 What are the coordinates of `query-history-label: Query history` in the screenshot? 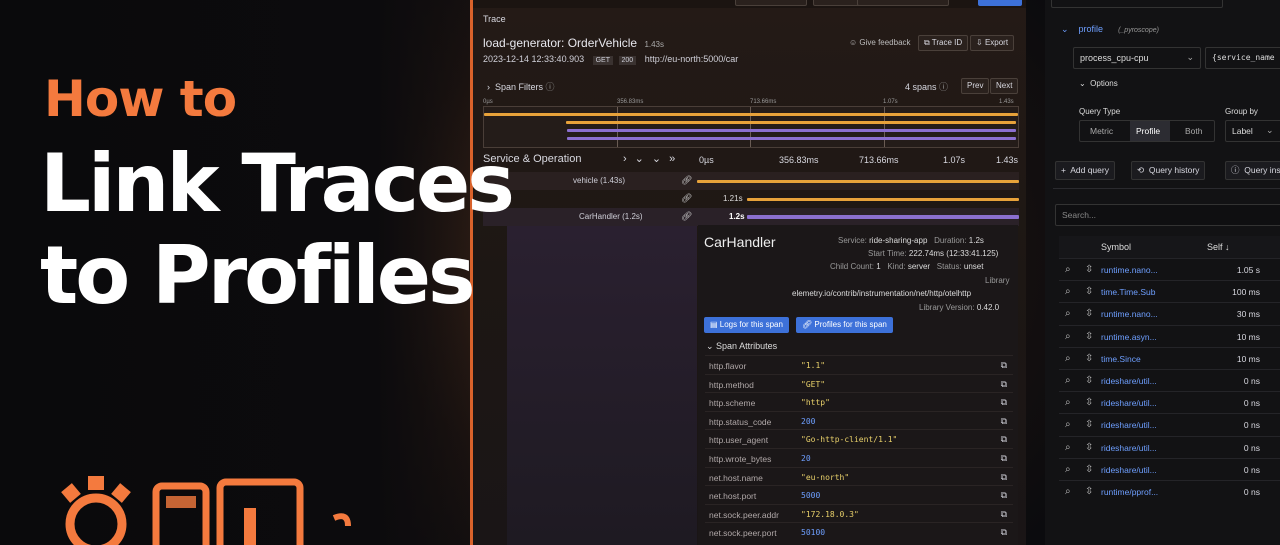 It's located at (1174, 170).